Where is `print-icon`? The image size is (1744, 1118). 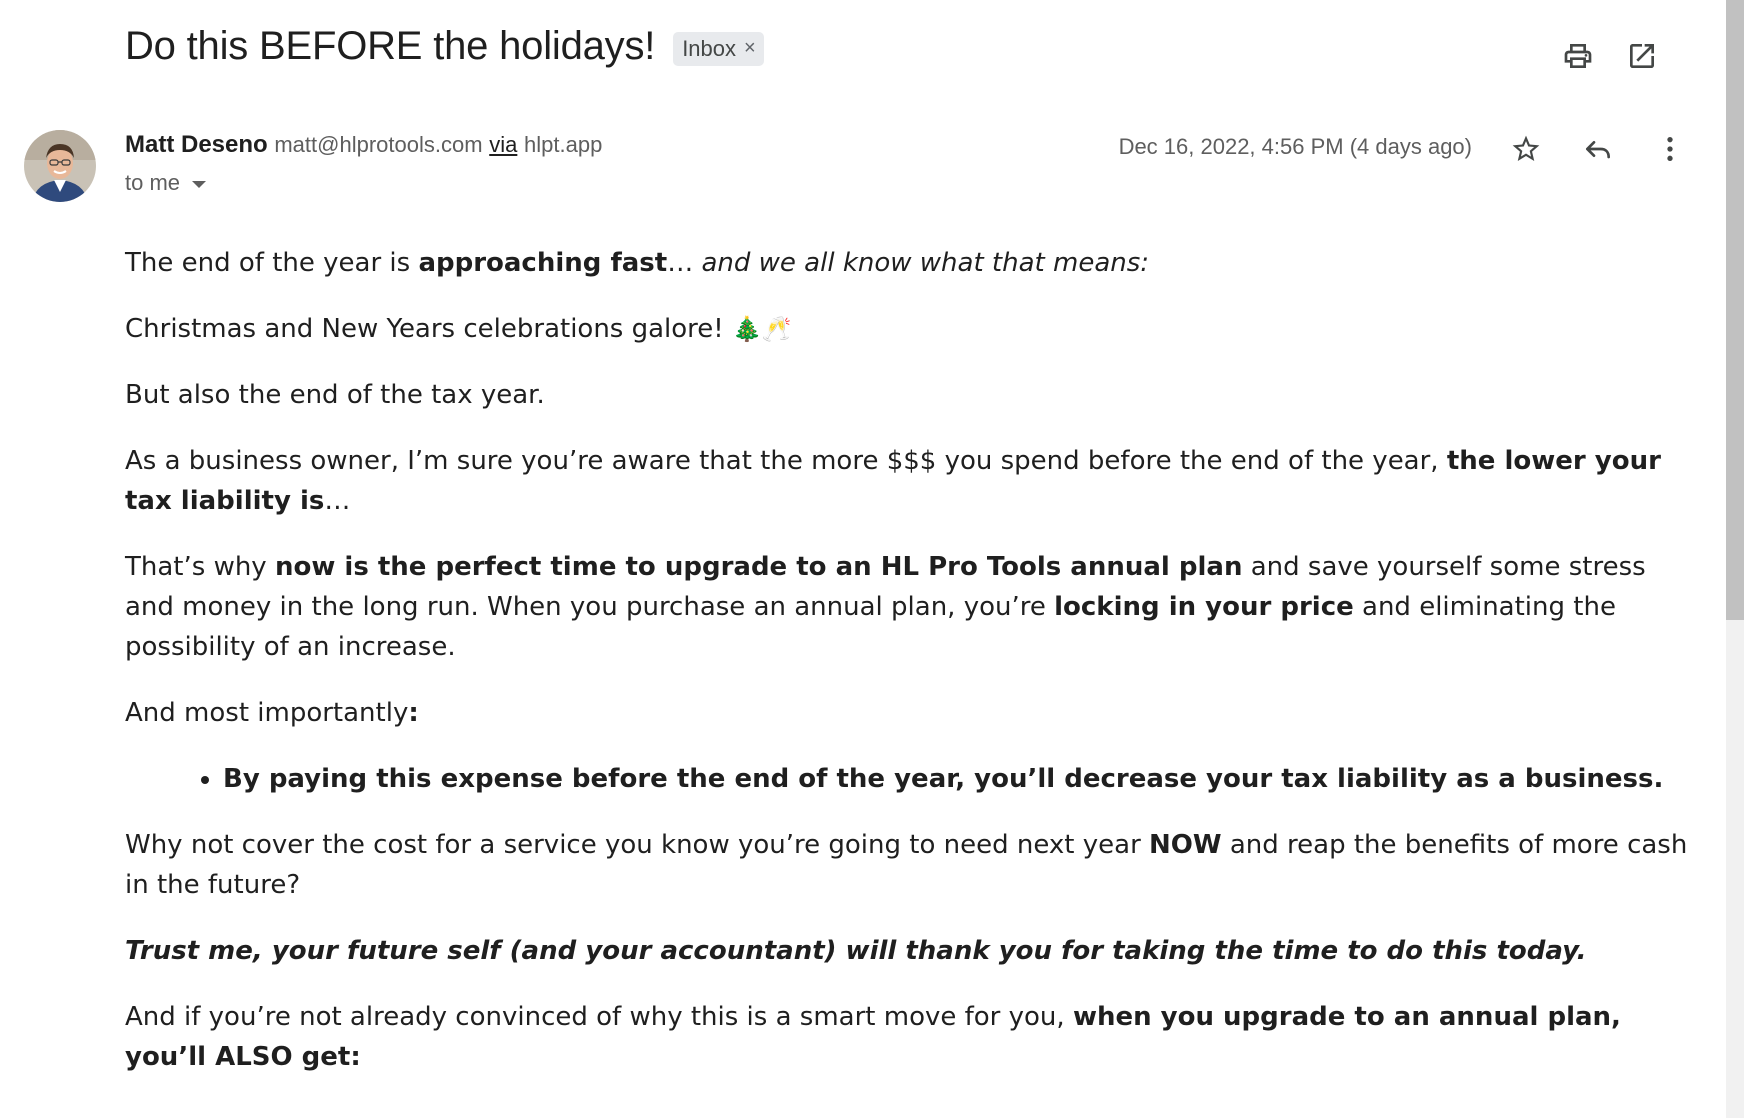 print-icon is located at coordinates (1578, 56).